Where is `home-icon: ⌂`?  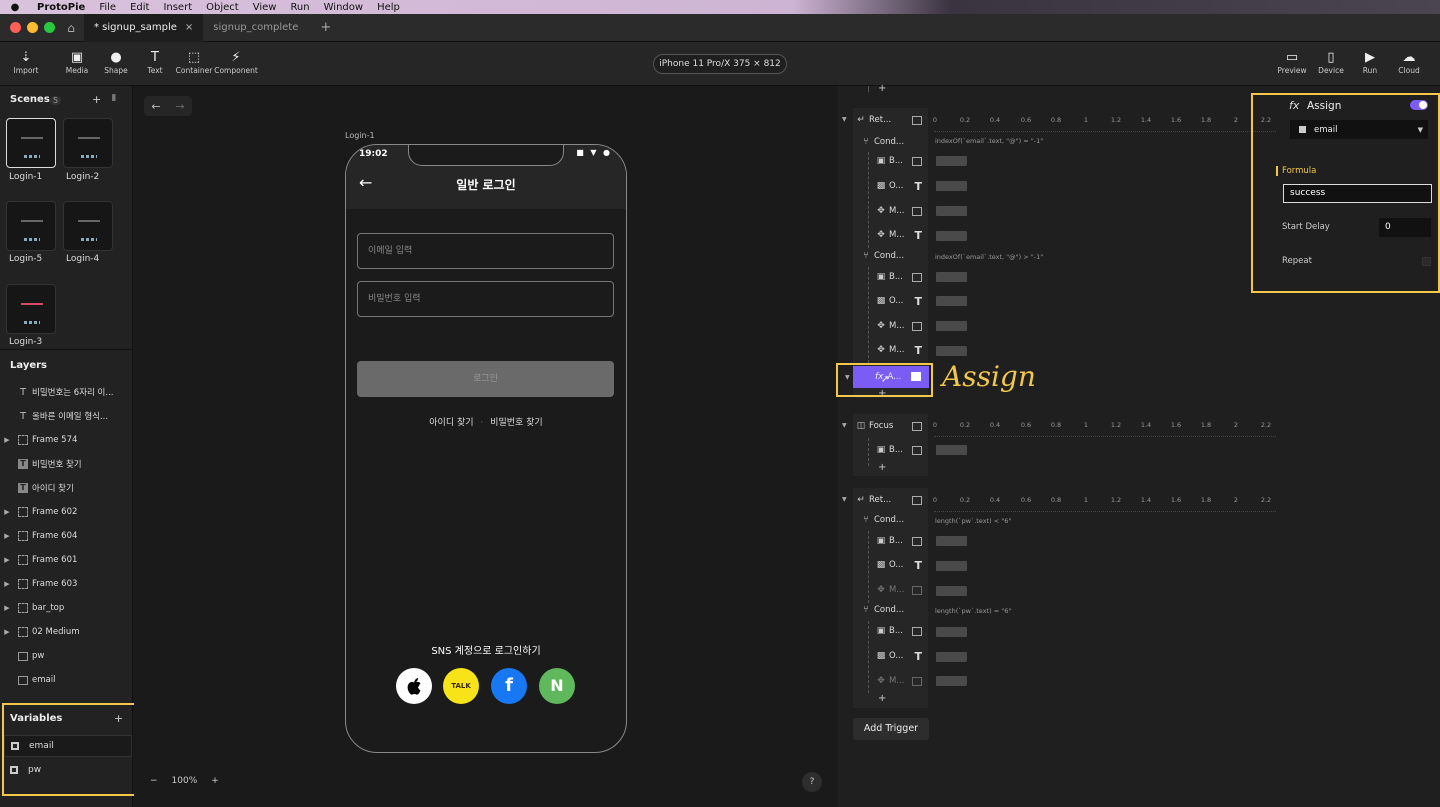 home-icon: ⌂ is located at coordinates (71, 28).